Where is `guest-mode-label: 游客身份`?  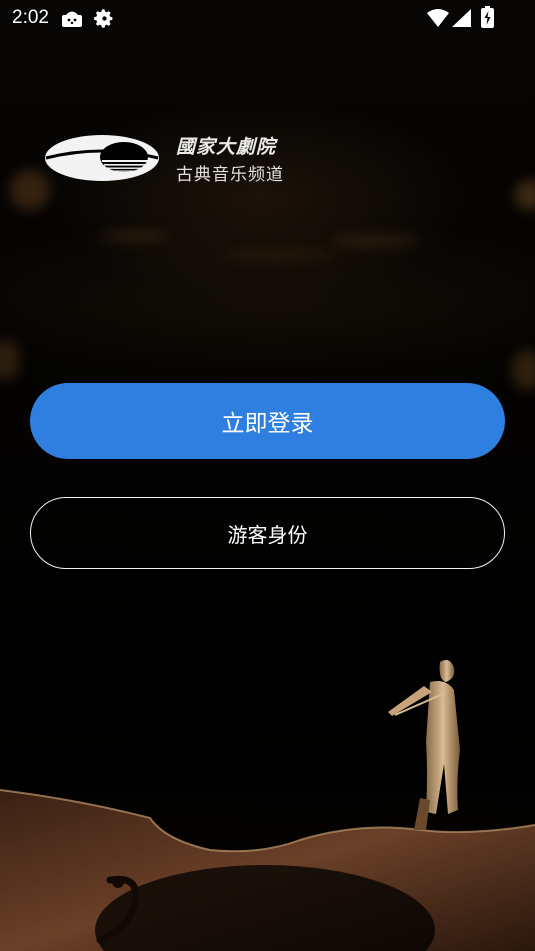 guest-mode-label: 游客身份 is located at coordinates (267, 534).